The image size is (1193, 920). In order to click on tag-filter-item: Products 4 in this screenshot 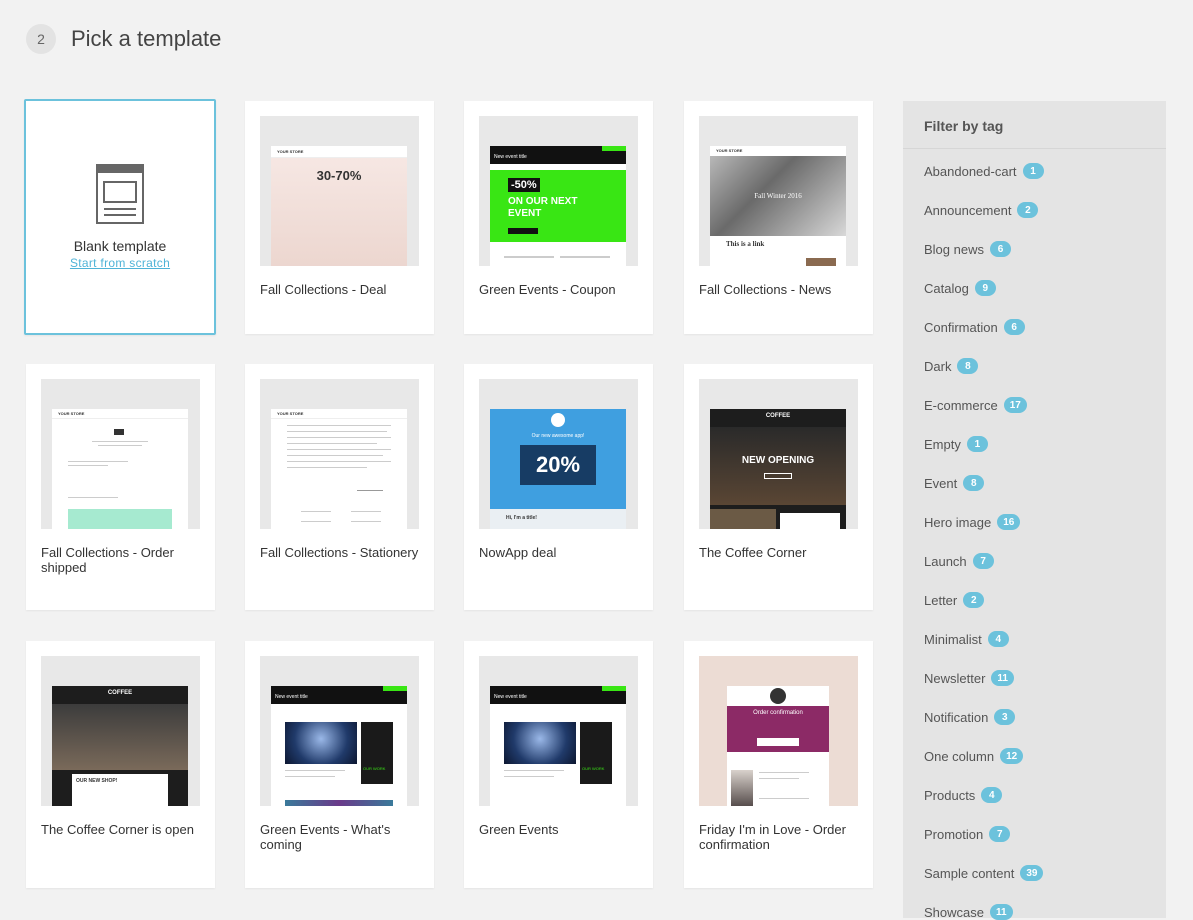, I will do `click(963, 795)`.